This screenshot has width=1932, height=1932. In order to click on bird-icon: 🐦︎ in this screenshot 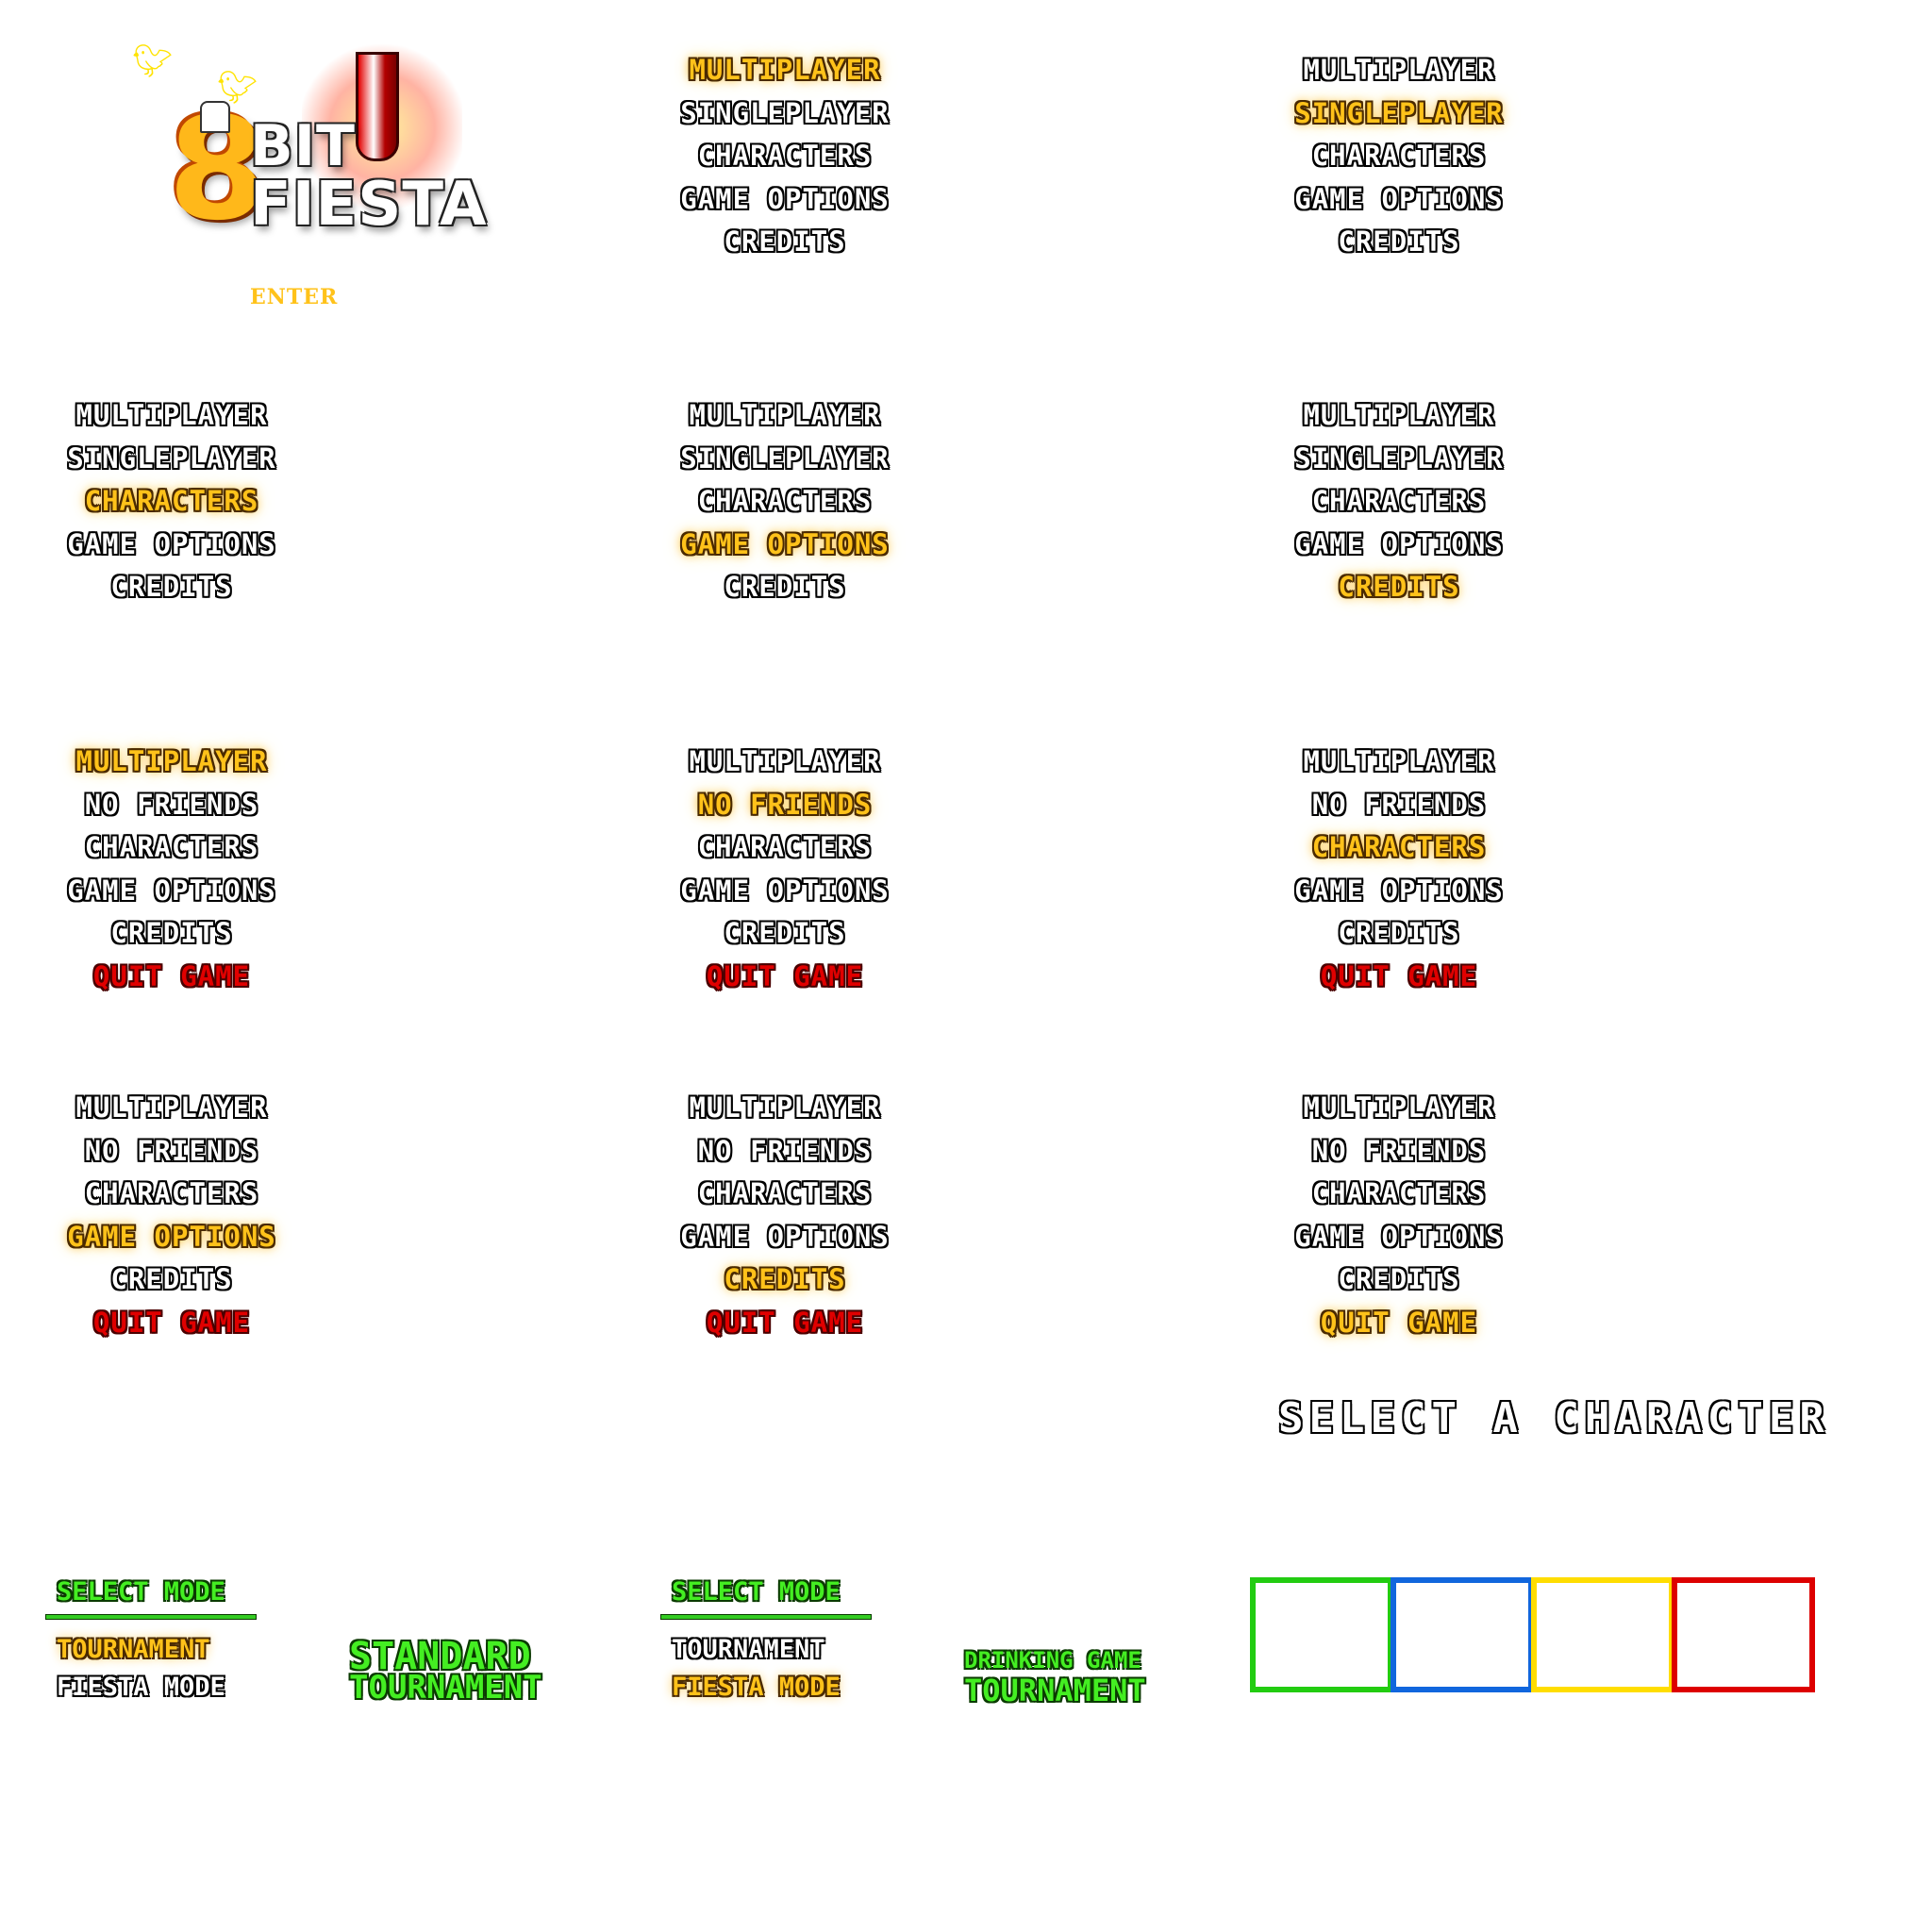, I will do `click(153, 61)`.